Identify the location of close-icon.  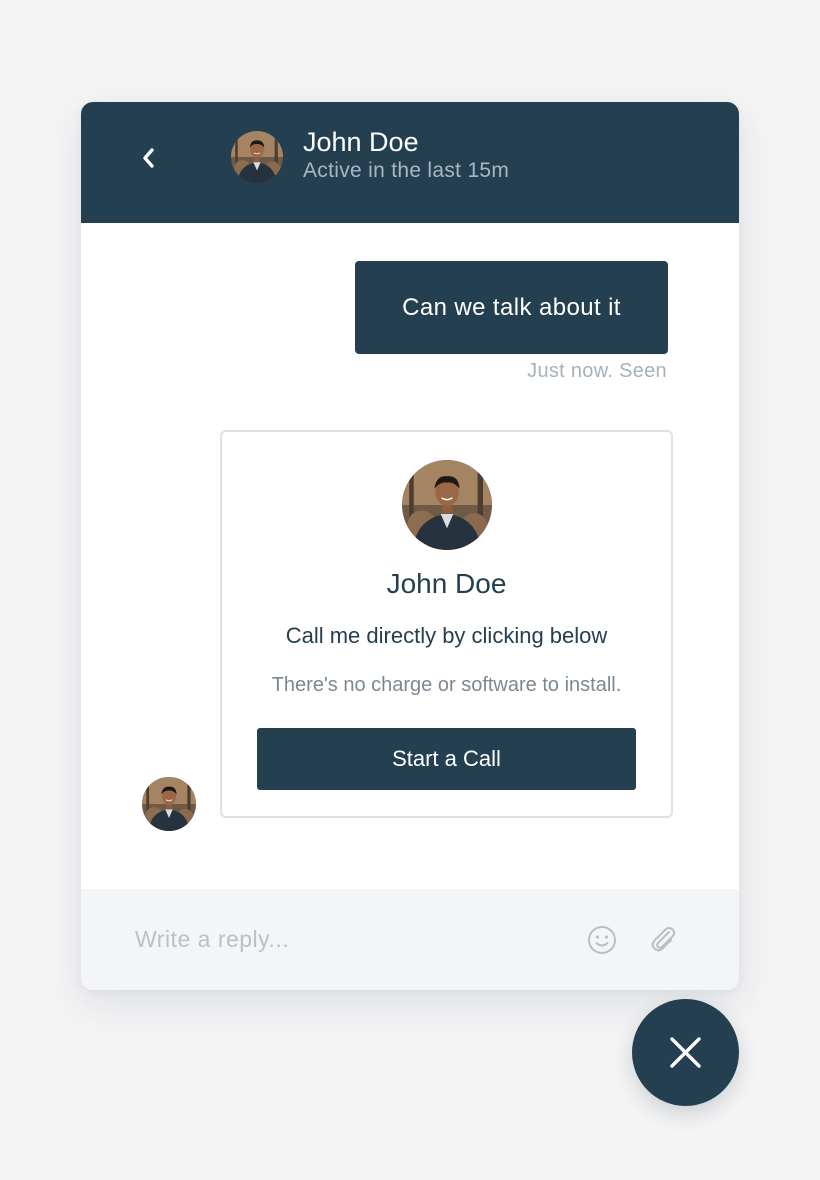
(685, 1052).